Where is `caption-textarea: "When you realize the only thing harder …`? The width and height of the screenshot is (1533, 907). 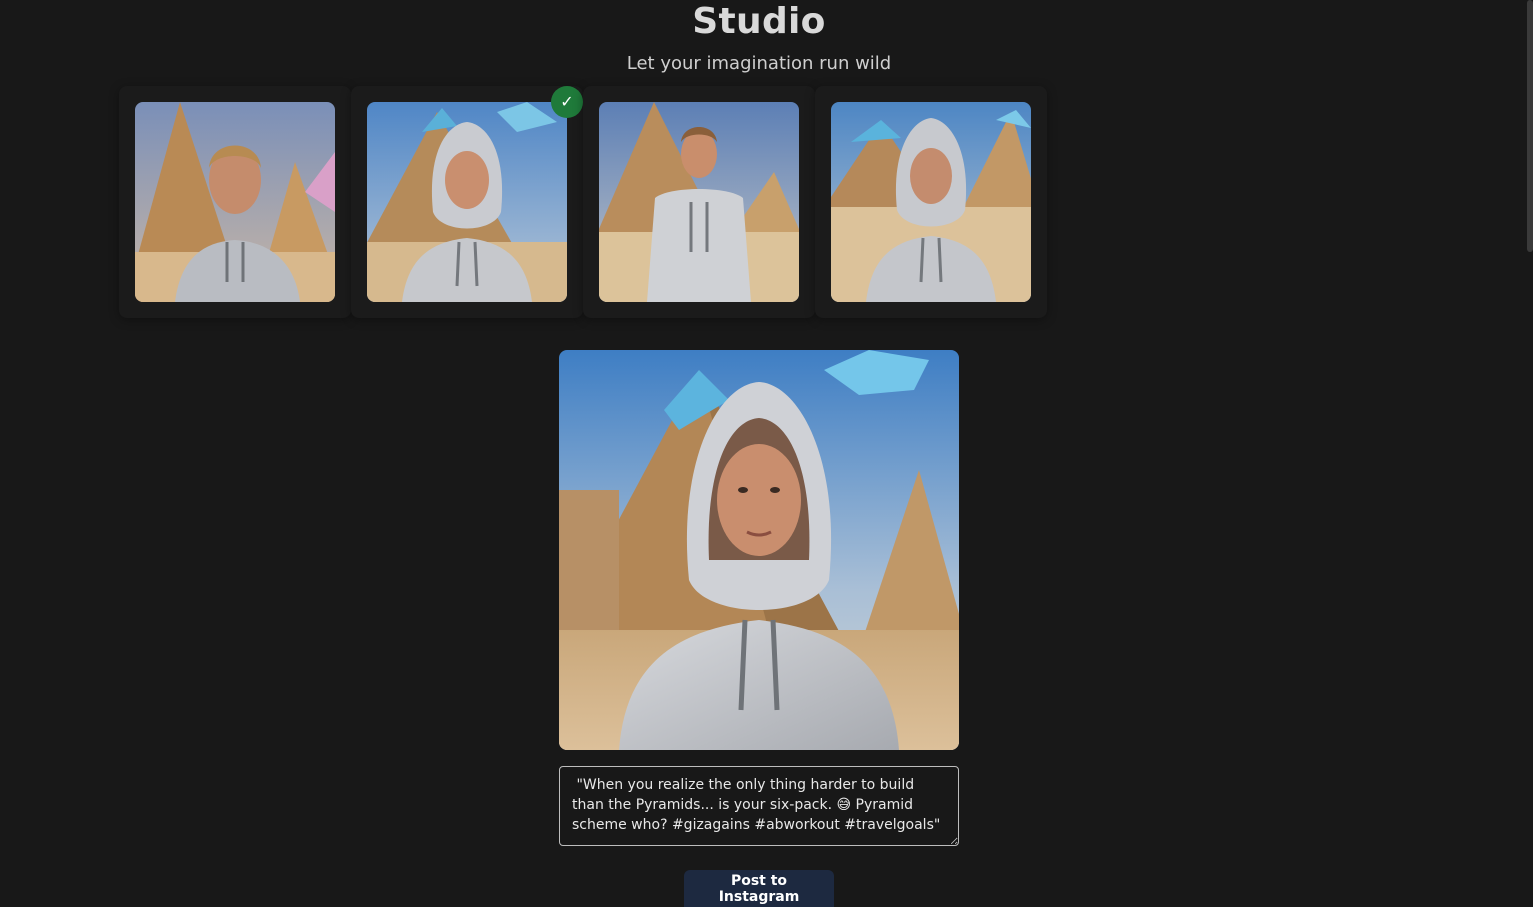
caption-textarea: "When you realize the only thing harder … is located at coordinates (759, 806).